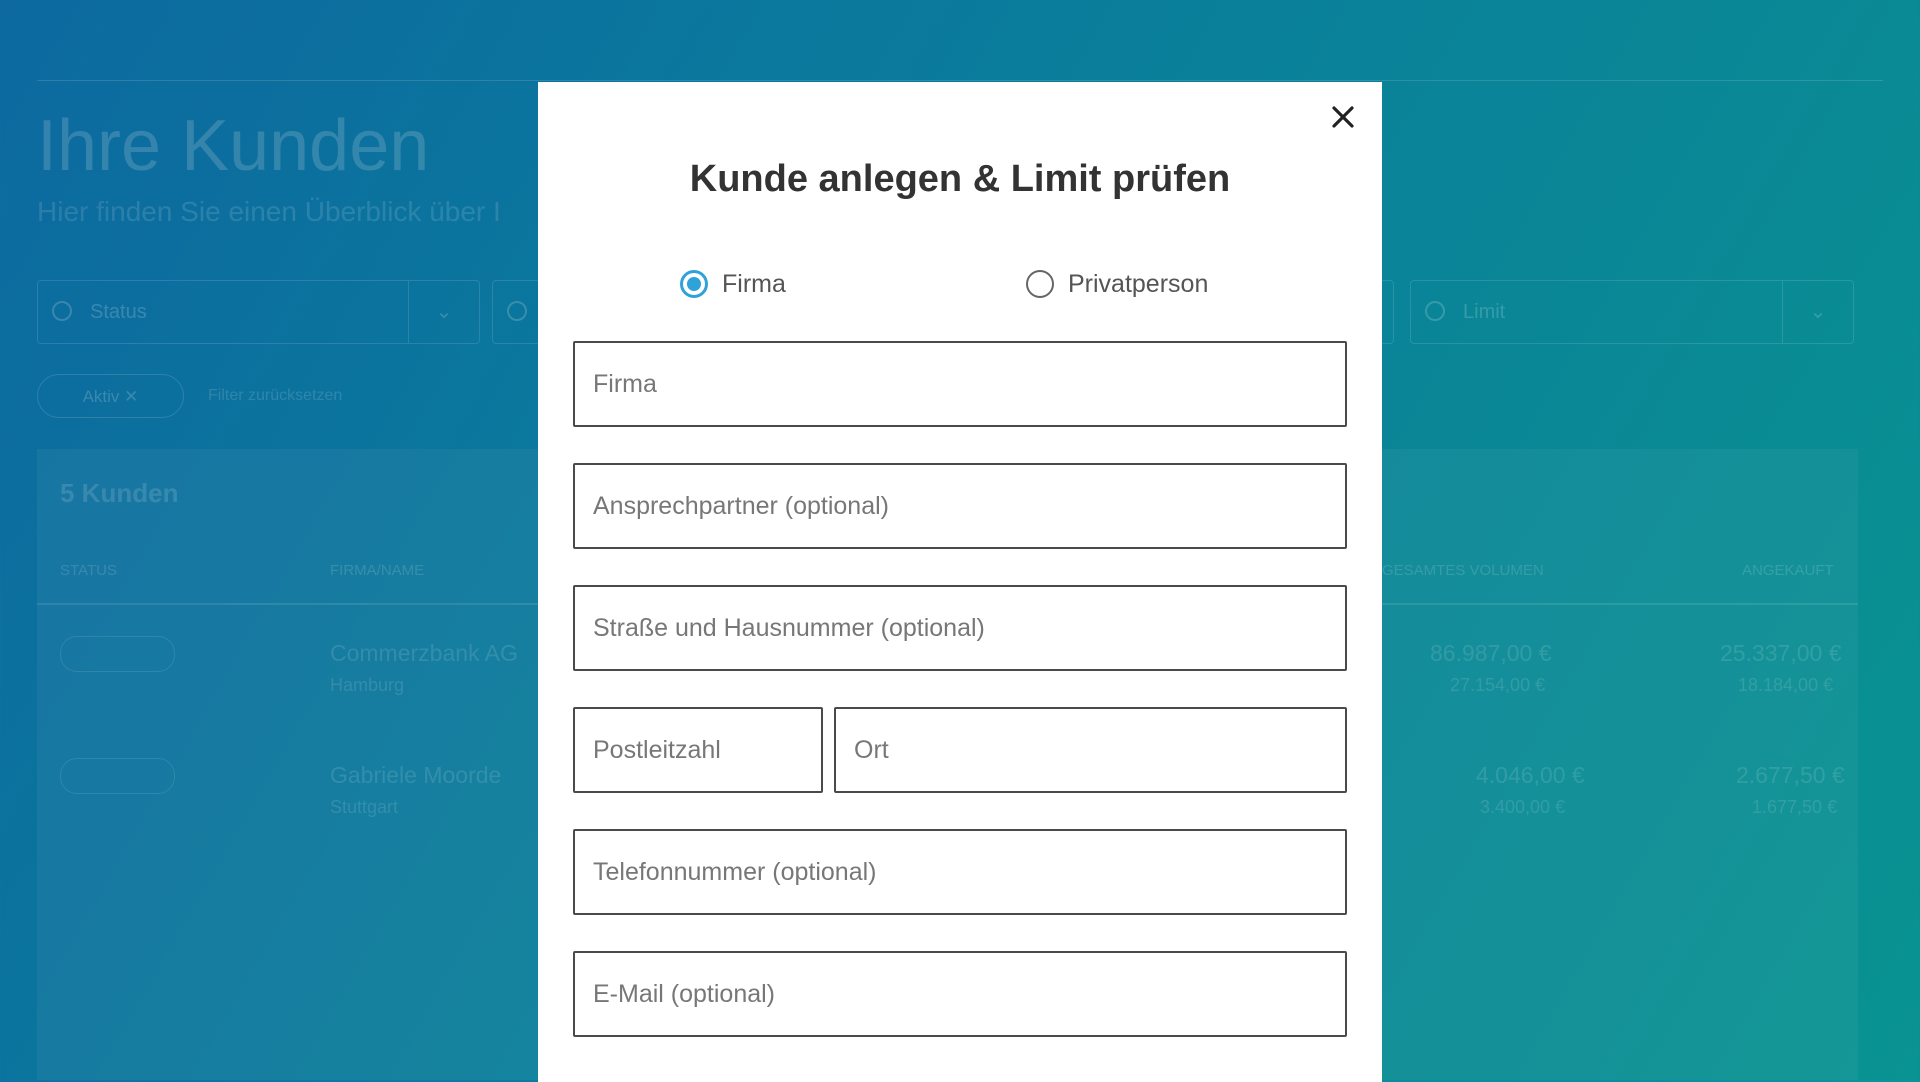 Image resolution: width=1920 pixels, height=1082 pixels. I want to click on phone-field, so click(960, 872).